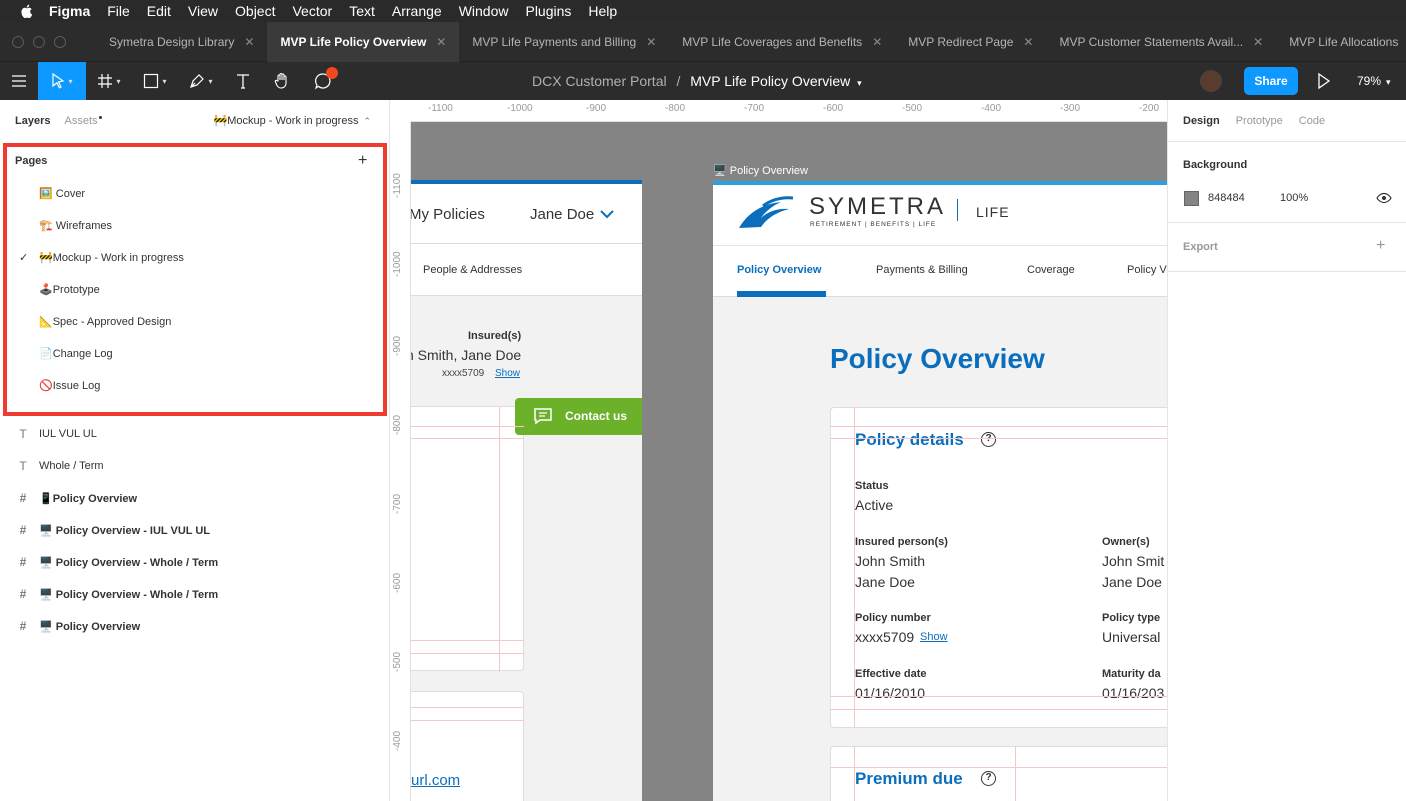  What do you see at coordinates (62, 193) in the screenshot?
I see `page-item-cover: 🖼️ Cover` at bounding box center [62, 193].